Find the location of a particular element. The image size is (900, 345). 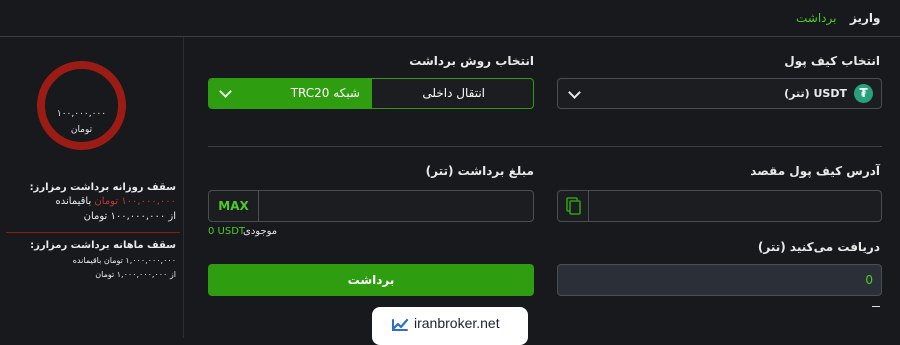

gauge-unit: تومان is located at coordinates (81, 130).